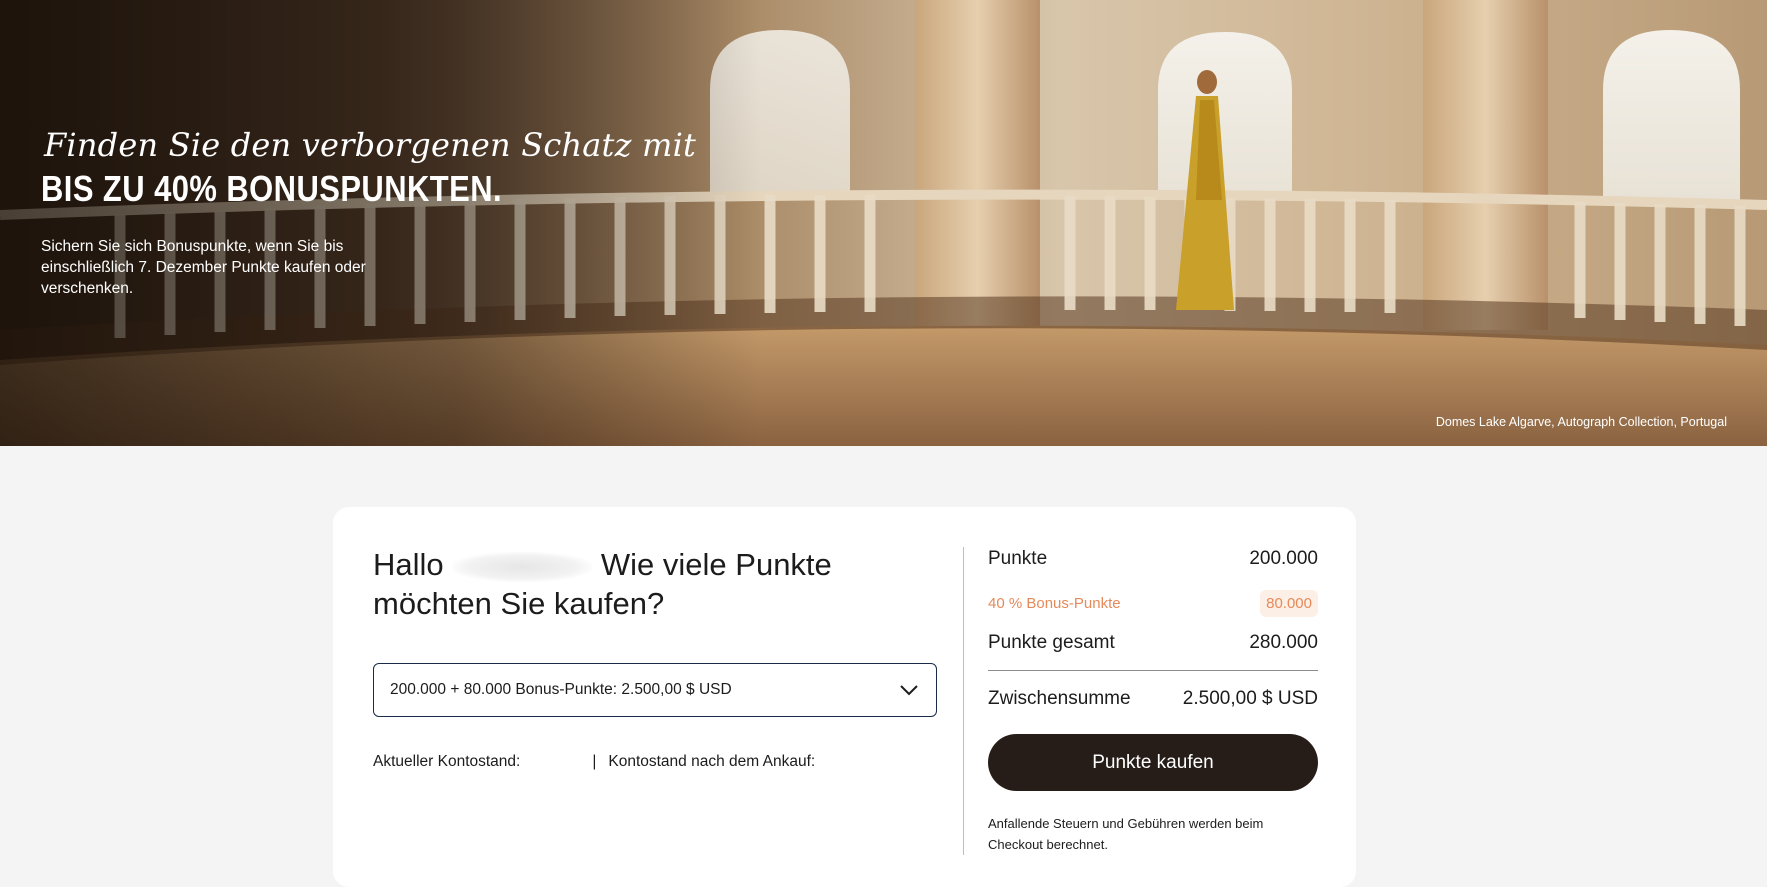 This screenshot has width=1767, height=887. I want to click on subtotal-value: 2.500,00 $ USD, so click(1250, 698).